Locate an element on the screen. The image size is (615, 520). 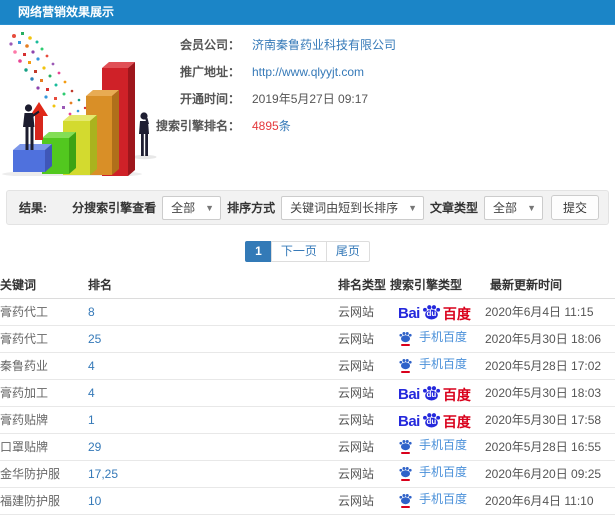
opened-time: 2019年5月27日 09:17 is located at coordinates (310, 99).